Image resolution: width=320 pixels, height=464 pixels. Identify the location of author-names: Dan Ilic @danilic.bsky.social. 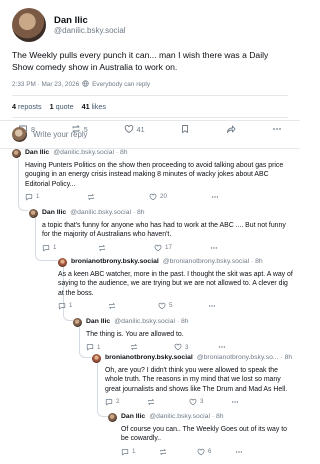
(90, 25).